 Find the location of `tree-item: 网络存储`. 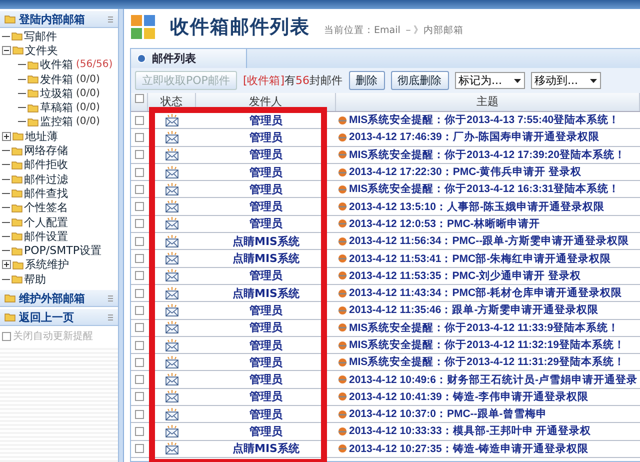

tree-item: 网络存储 is located at coordinates (46, 150).